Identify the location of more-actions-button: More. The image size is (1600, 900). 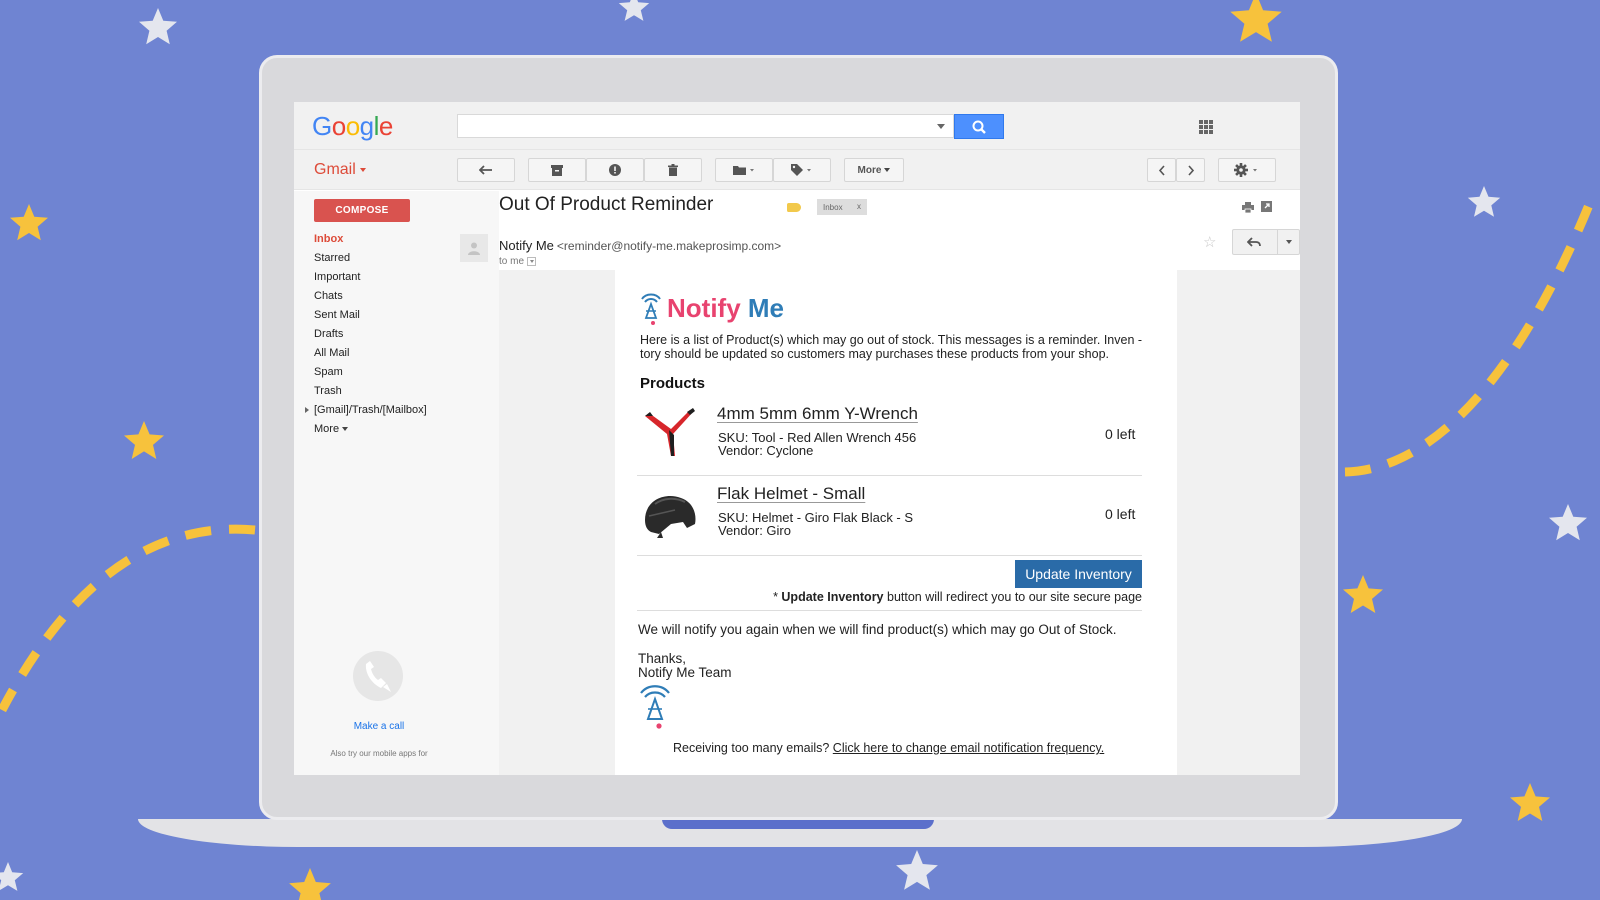
(874, 170).